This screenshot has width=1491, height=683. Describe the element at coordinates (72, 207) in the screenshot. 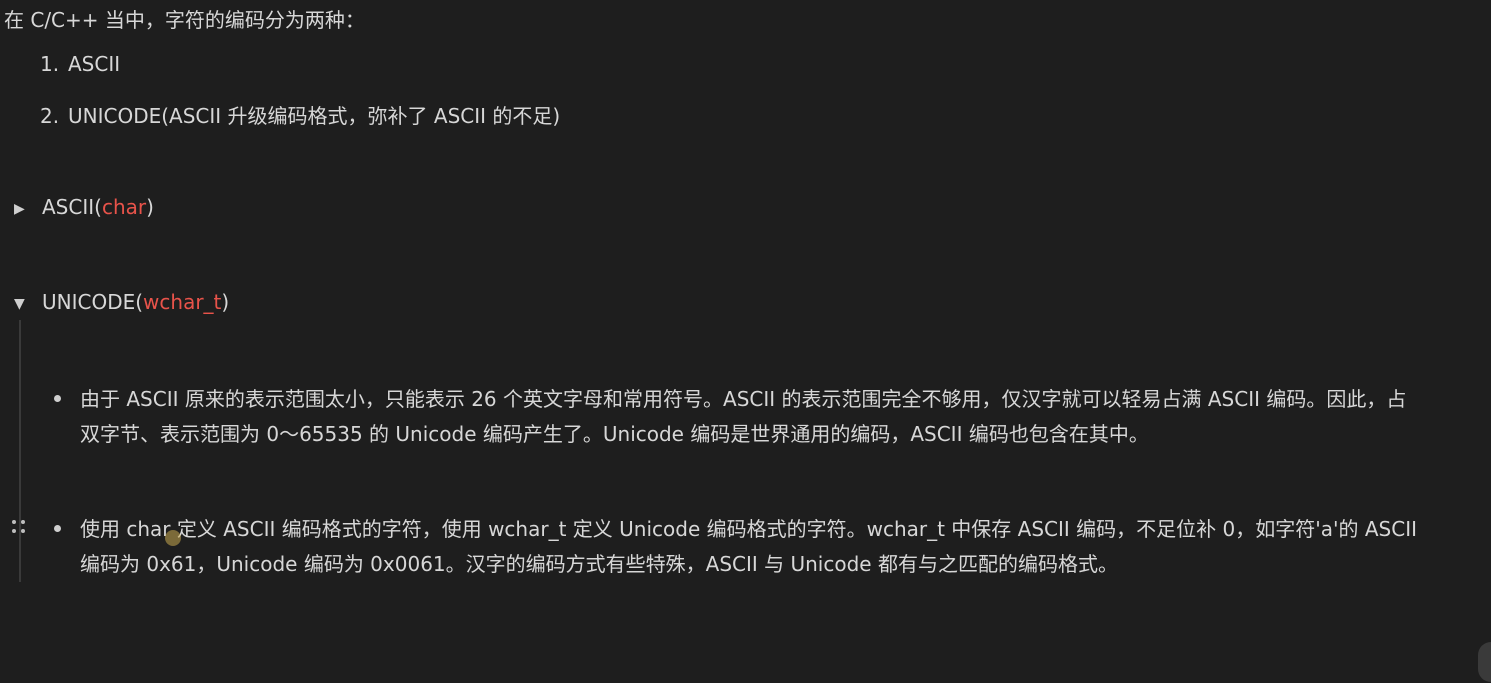

I see `toggle-prefix: ASCII(` at that location.